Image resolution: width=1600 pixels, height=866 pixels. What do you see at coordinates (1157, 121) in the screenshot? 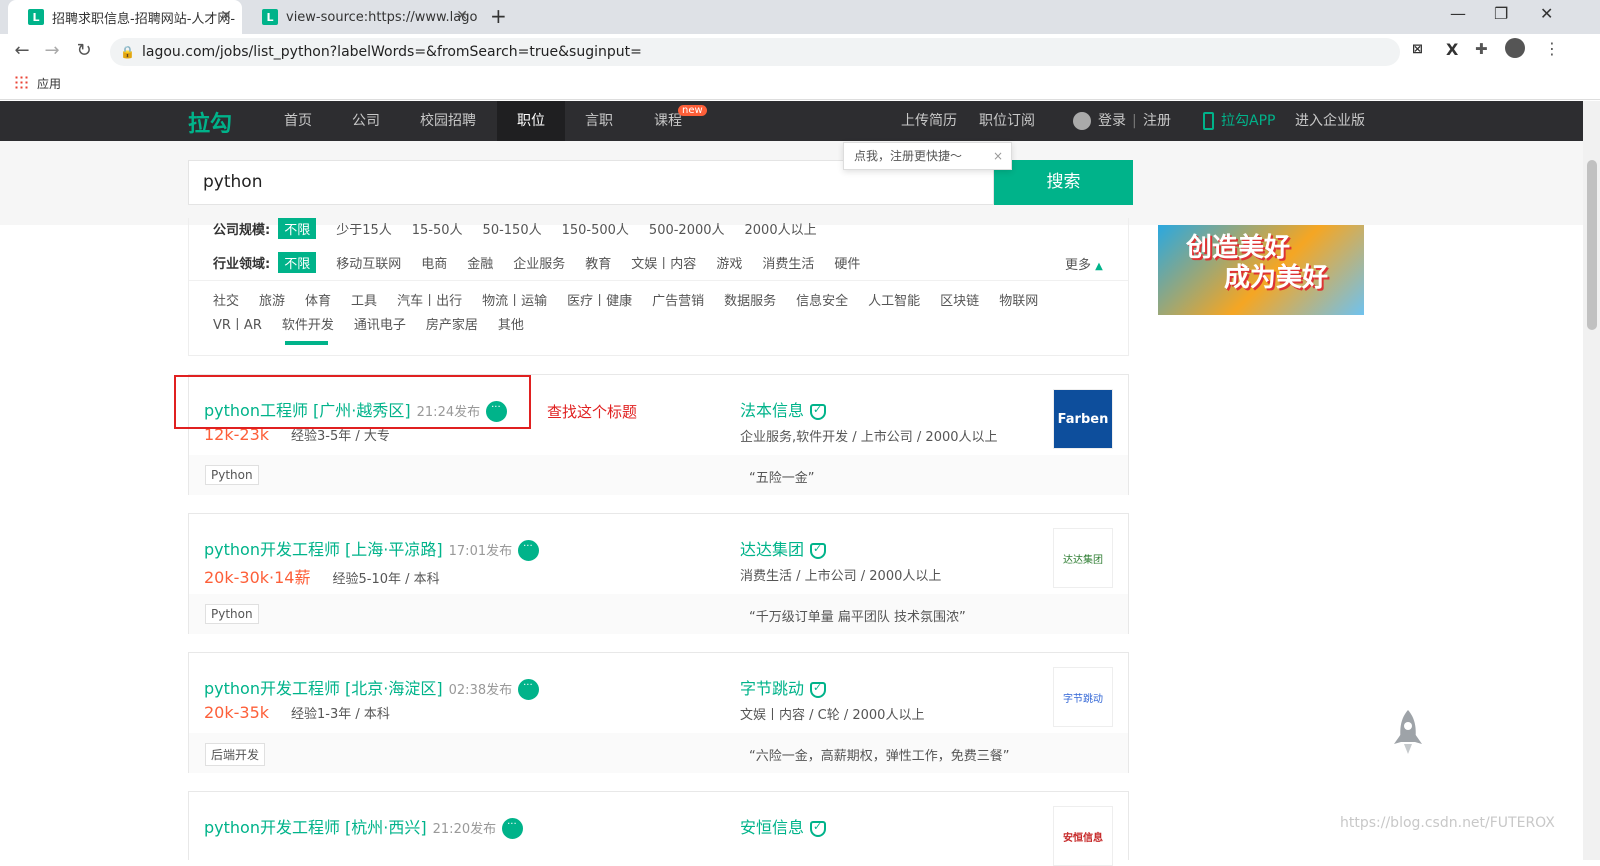
I see `register-link: 注册` at bounding box center [1157, 121].